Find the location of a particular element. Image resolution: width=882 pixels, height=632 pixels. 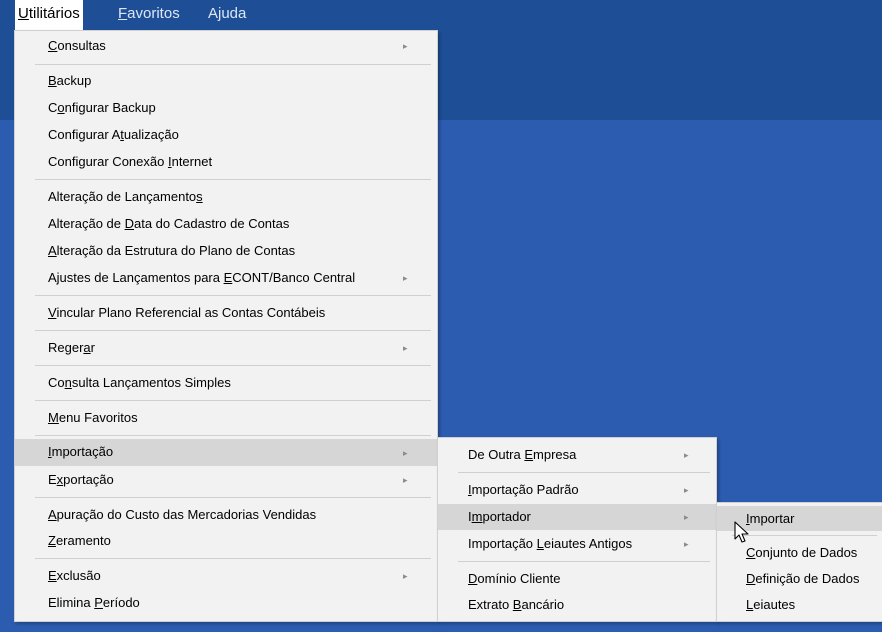

submenu-item-definicao-dados: Definição de Dados is located at coordinates (799, 579).